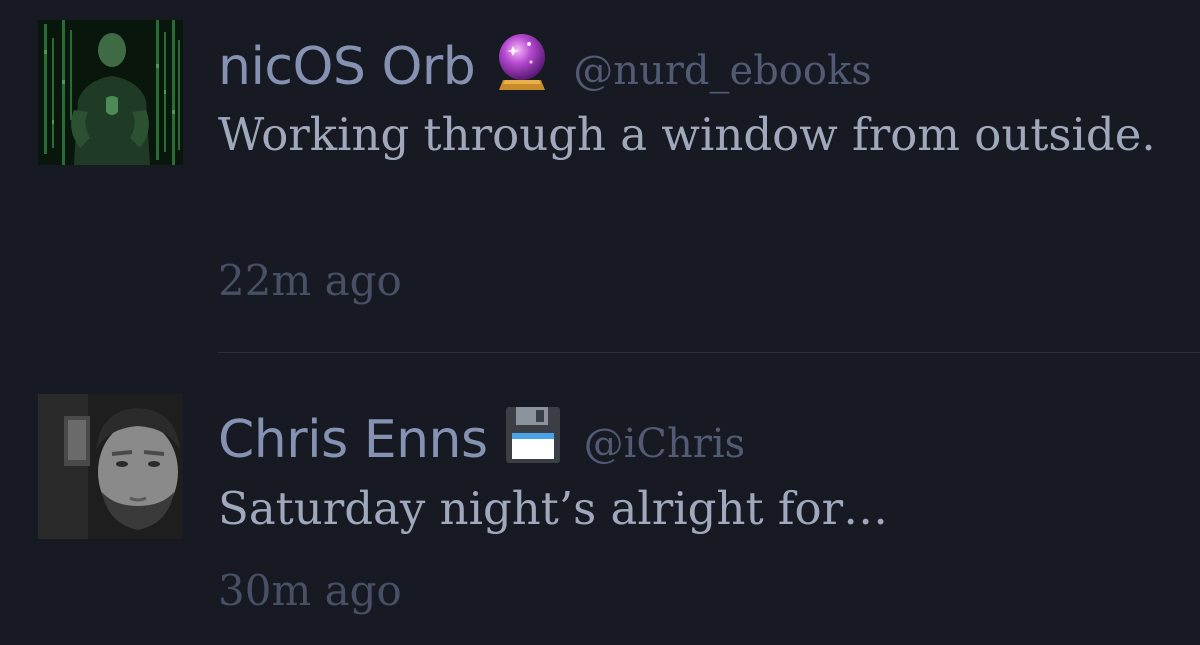 The image size is (1200, 645). I want to click on crystal-ball-icon, so click(522, 61).